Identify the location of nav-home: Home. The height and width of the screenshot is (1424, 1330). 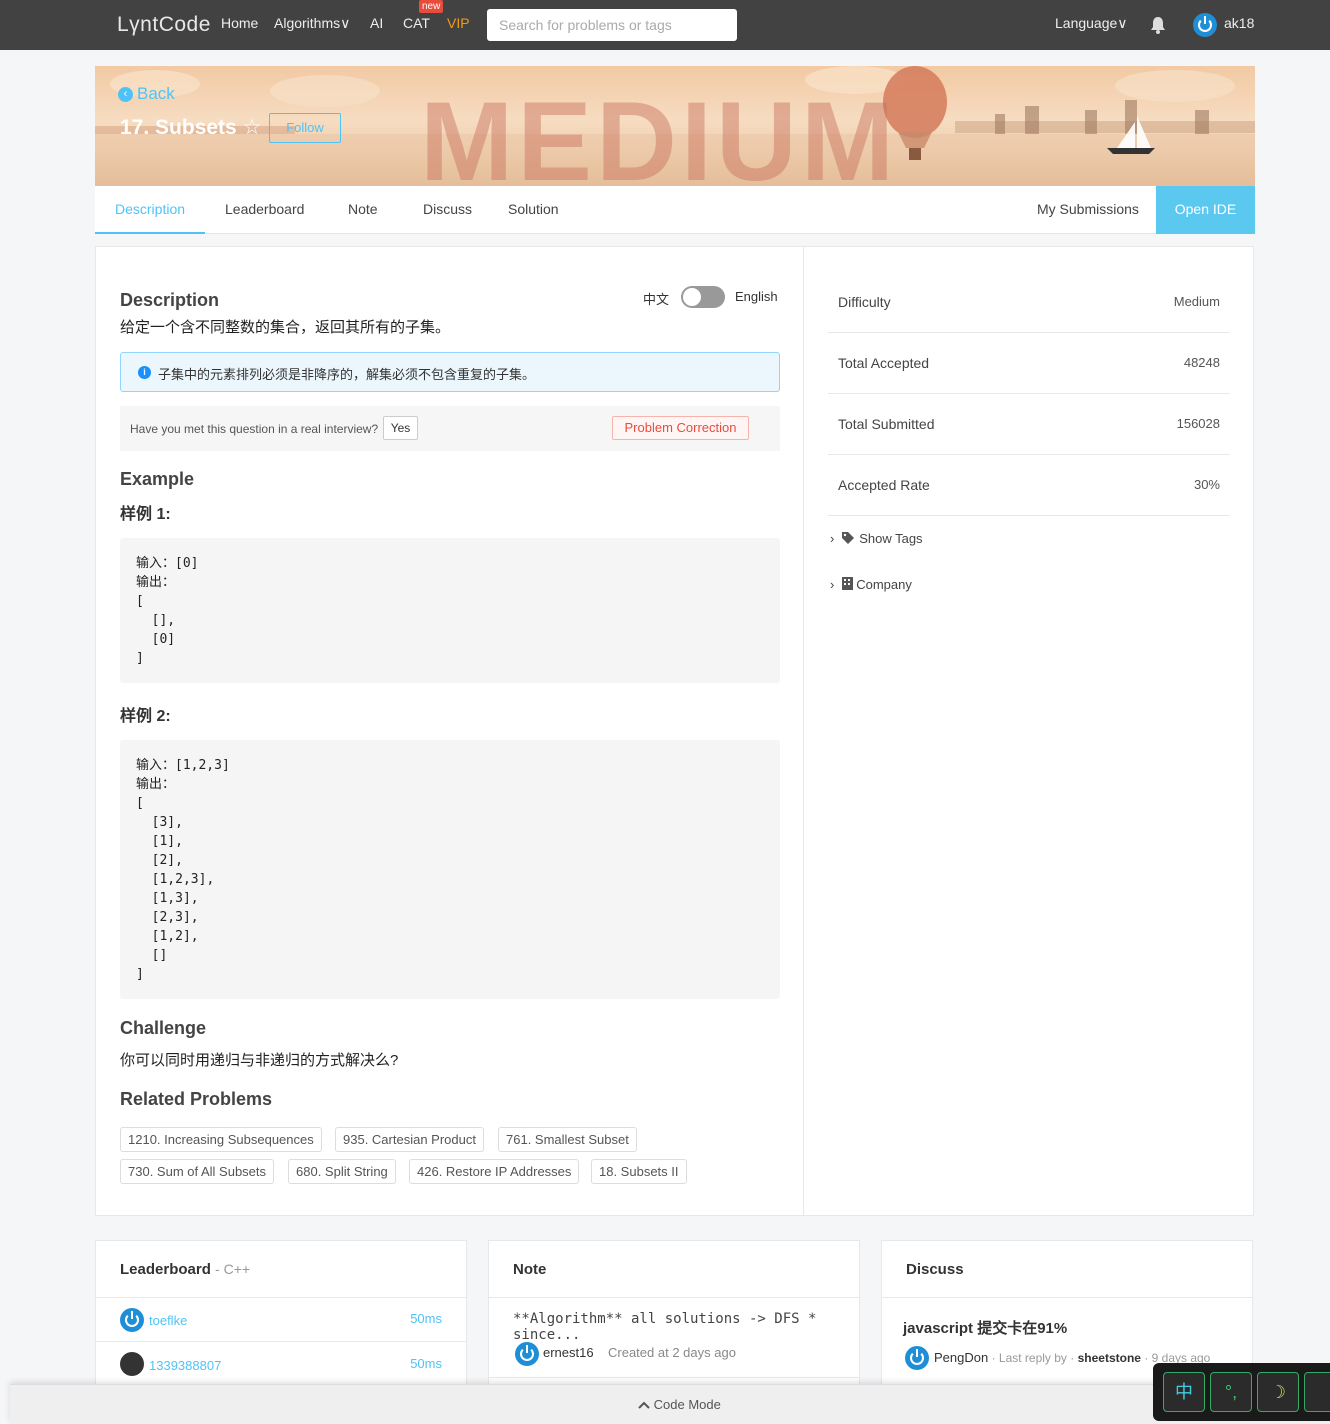
(239, 23).